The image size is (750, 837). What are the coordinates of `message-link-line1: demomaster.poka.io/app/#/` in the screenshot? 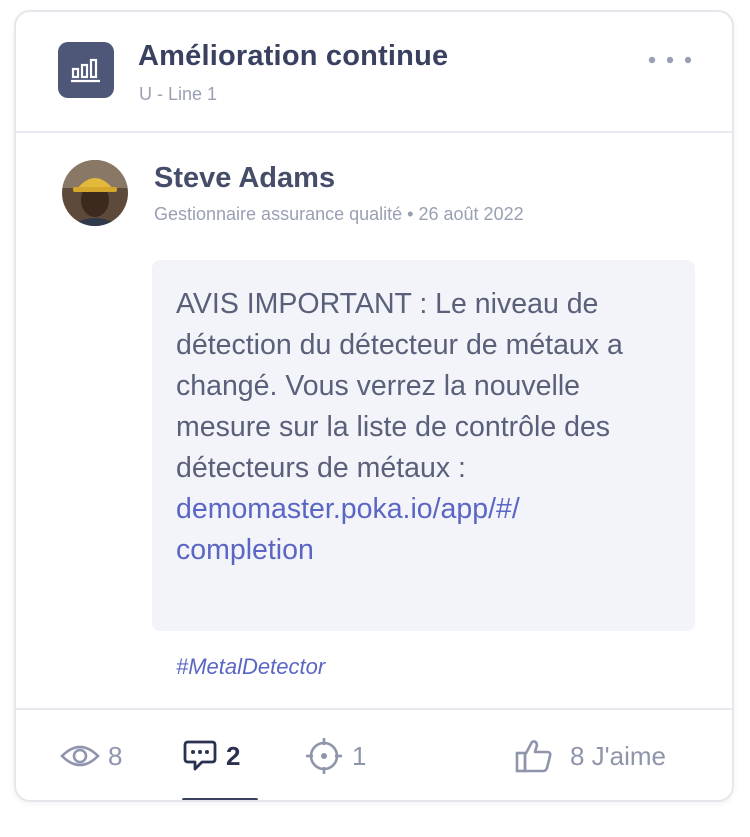 It's located at (348, 509).